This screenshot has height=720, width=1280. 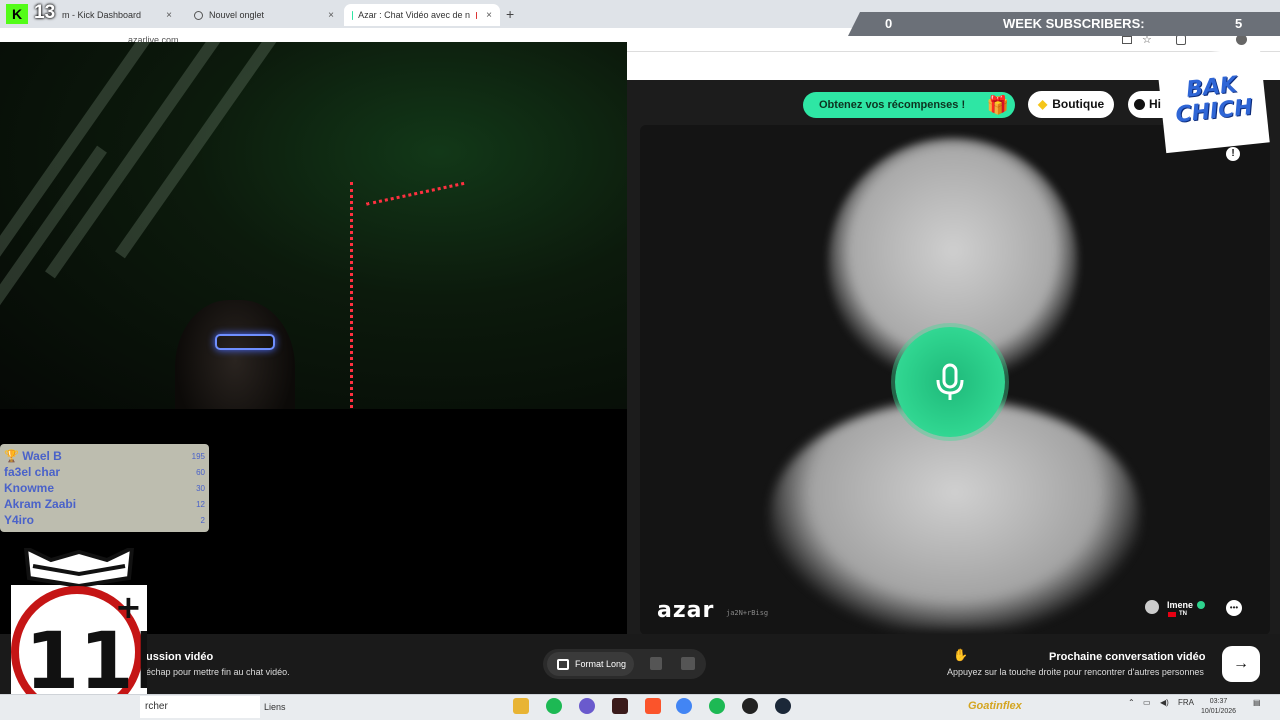 I want to click on week-subscribers-banner: 0 WEEK SUBSCRIBERS: 5, so click(x=1064, y=24).